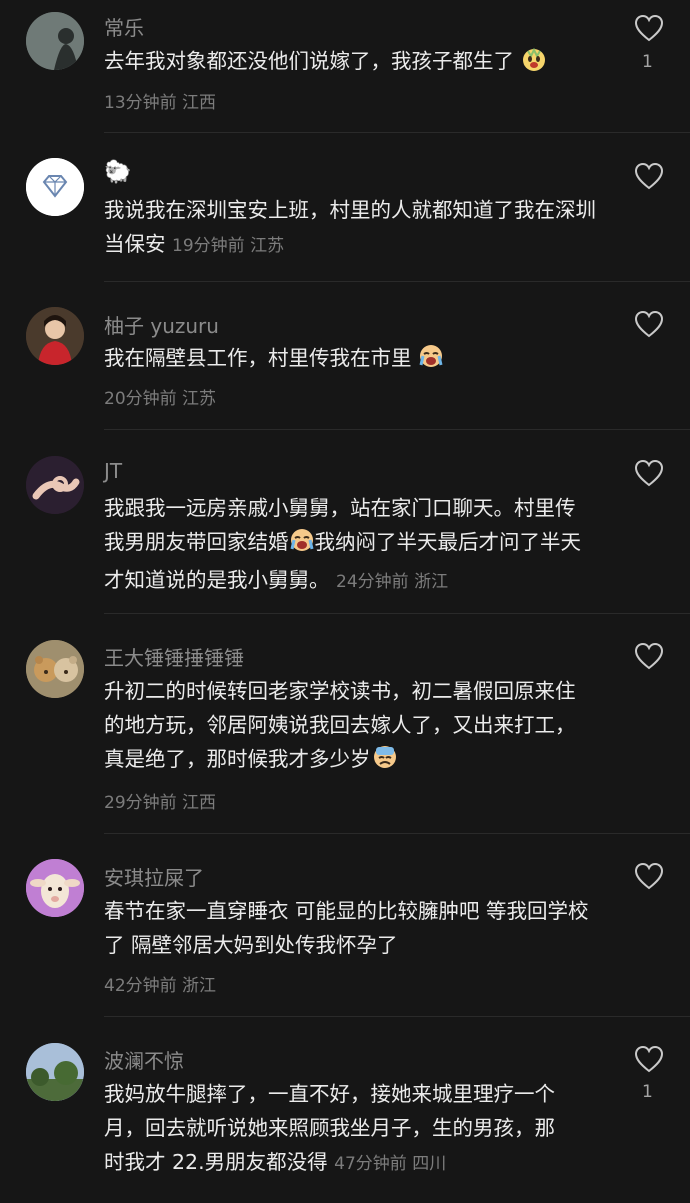  Describe the element at coordinates (117, 172) in the screenshot. I see `comment-author: 🐑` at that location.